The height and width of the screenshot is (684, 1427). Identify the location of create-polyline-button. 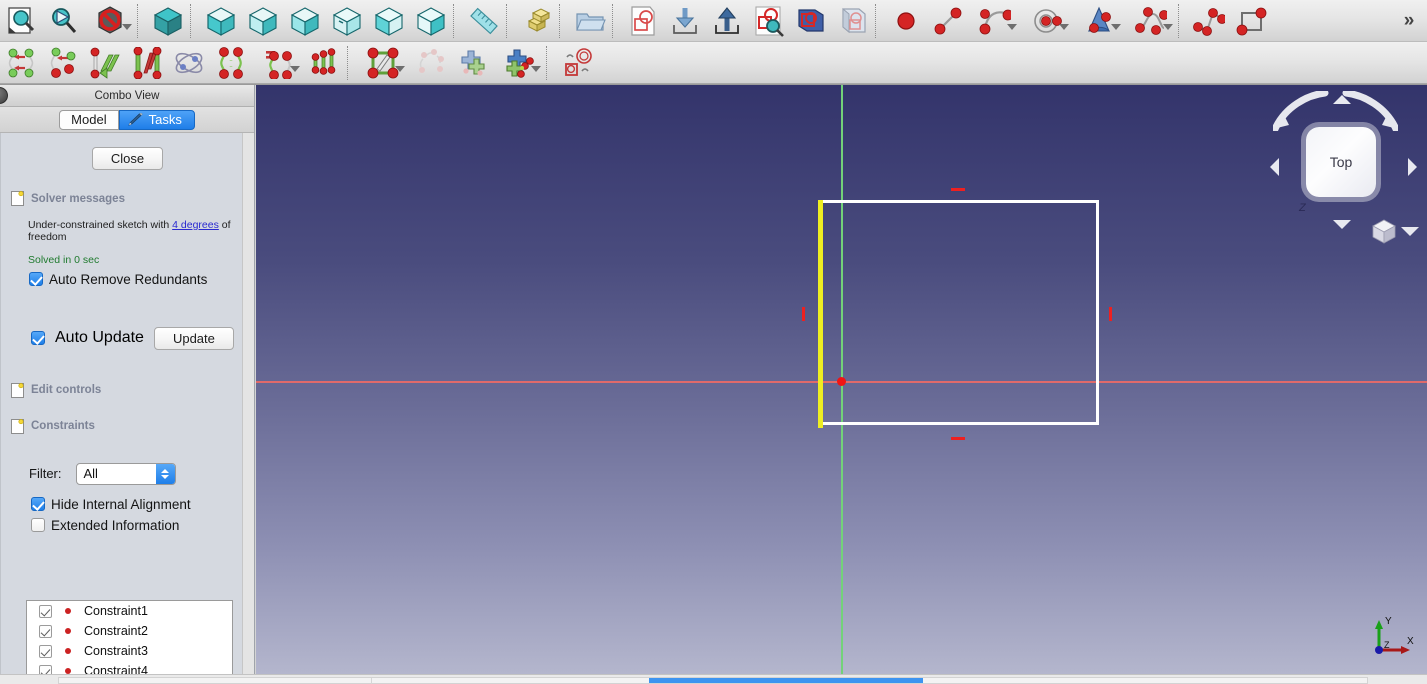
(1209, 21).